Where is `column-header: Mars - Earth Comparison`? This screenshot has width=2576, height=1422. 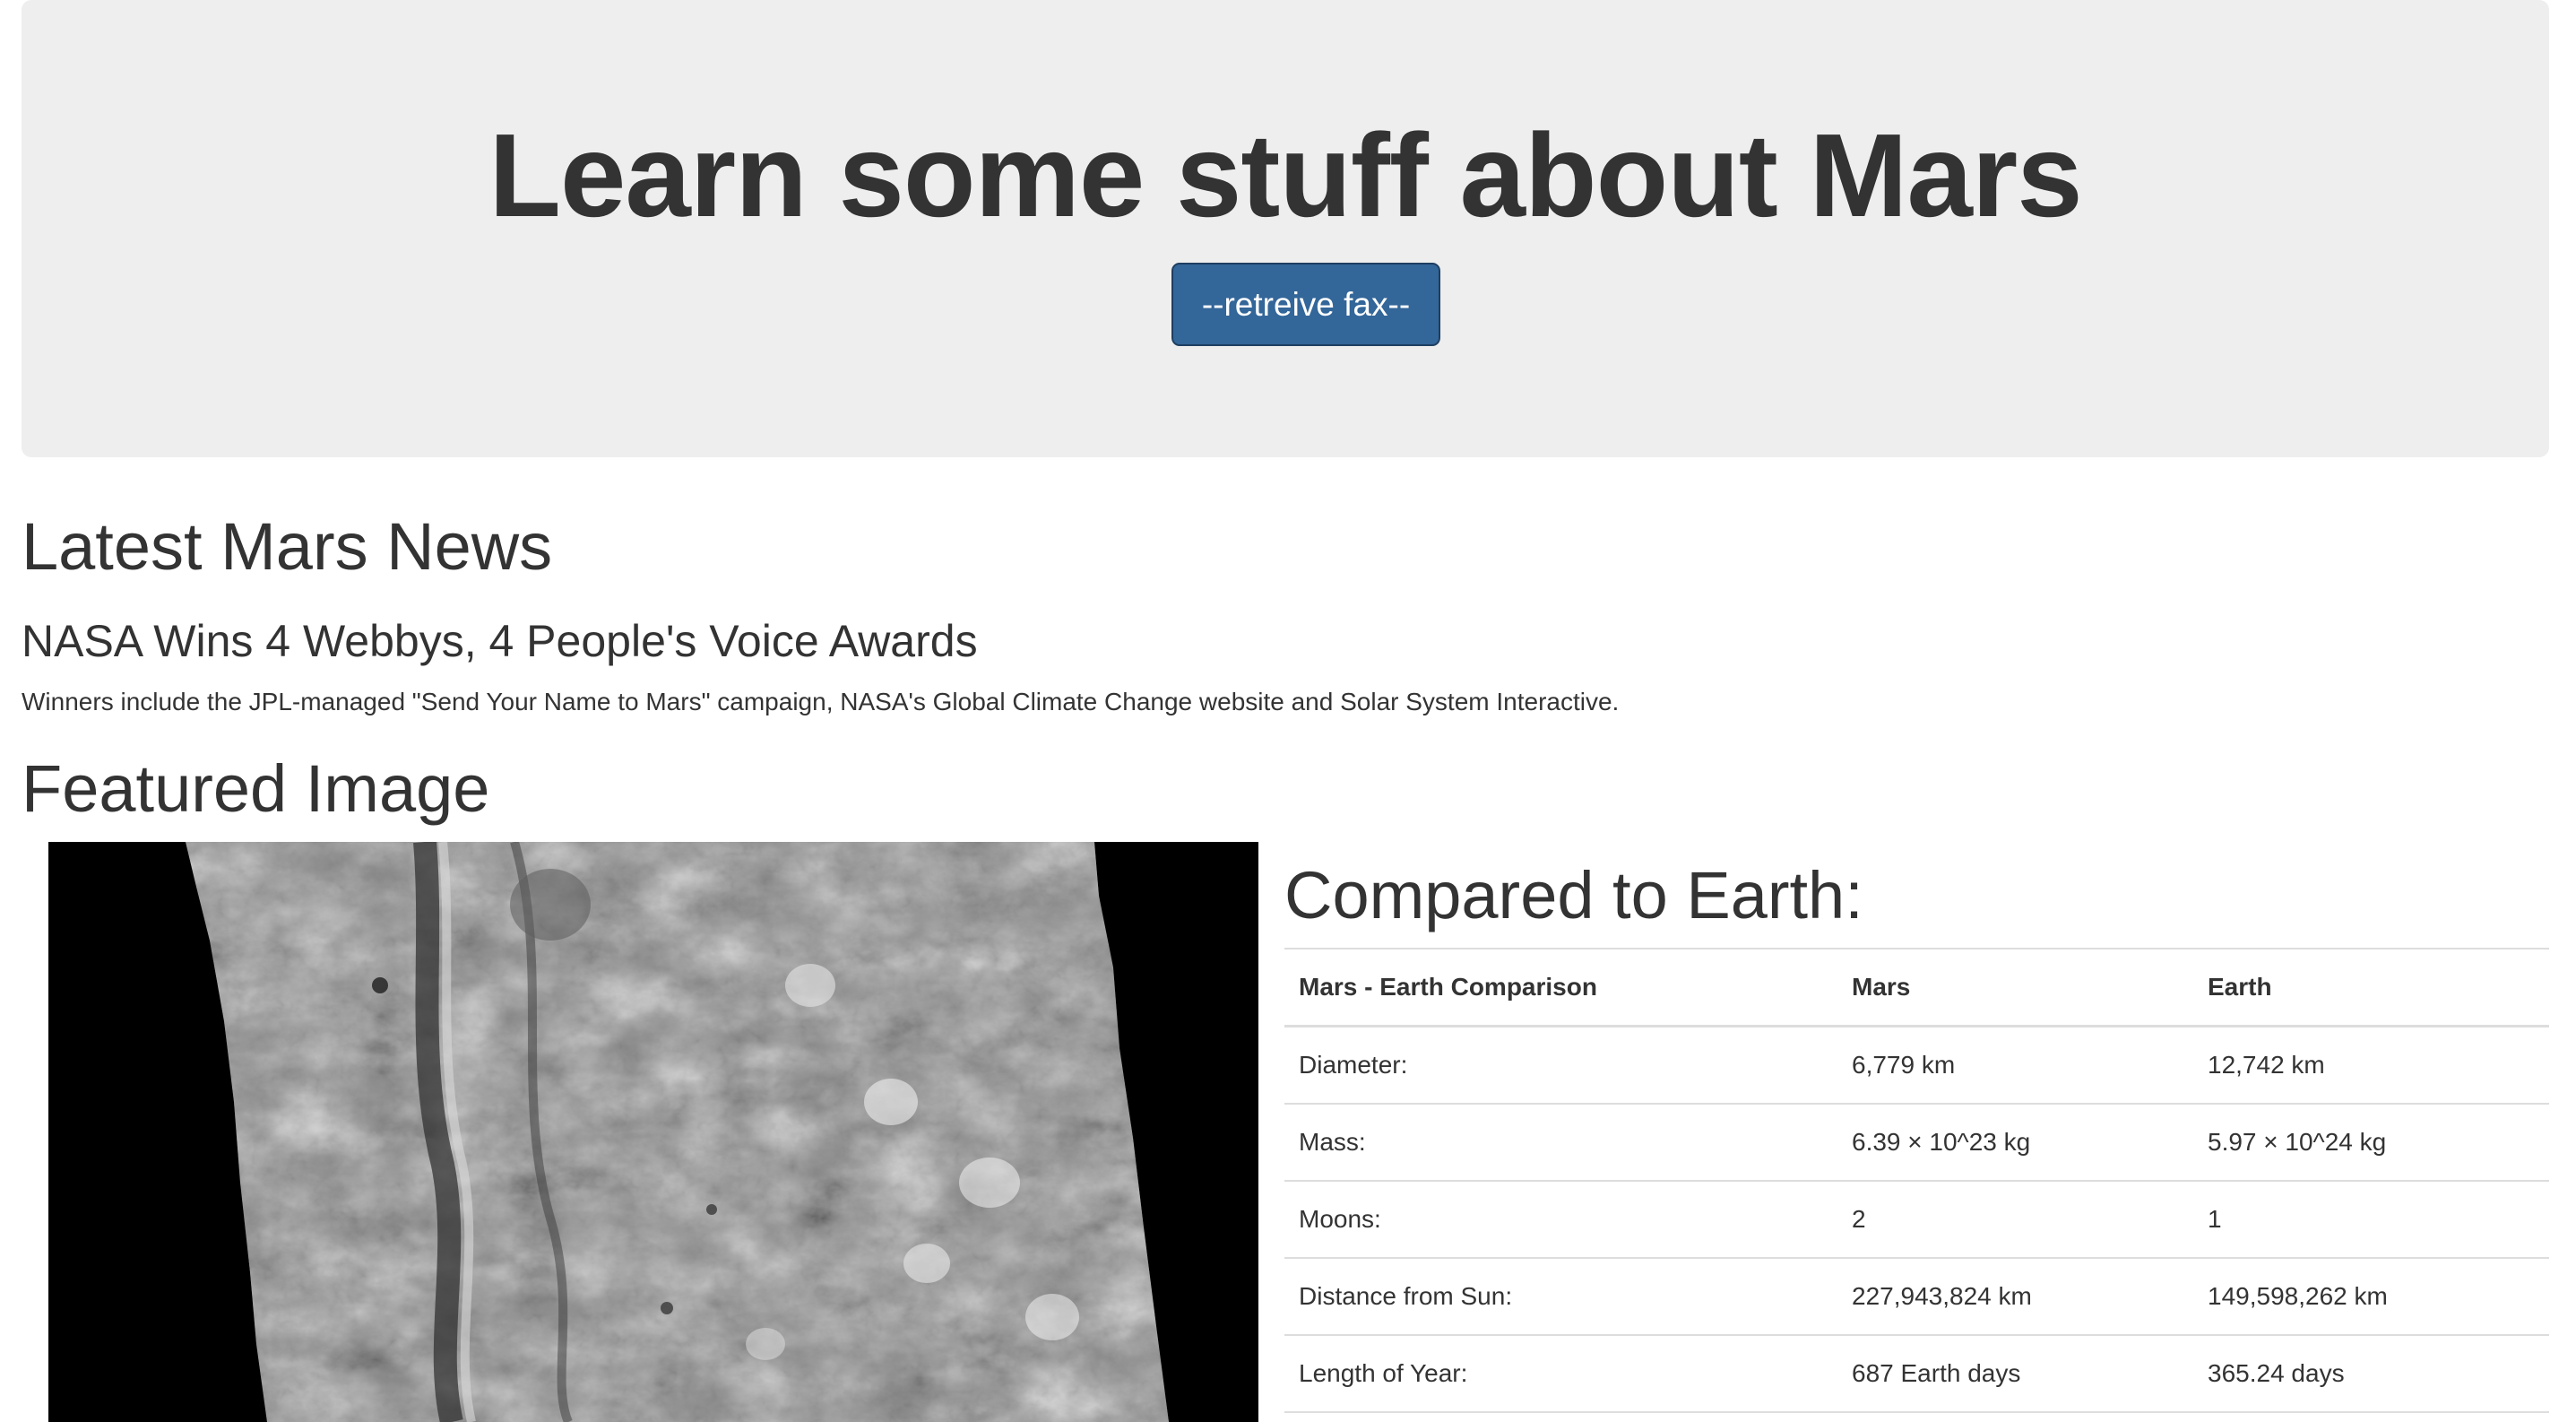 column-header: Mars - Earth Comparison is located at coordinates (1560, 987).